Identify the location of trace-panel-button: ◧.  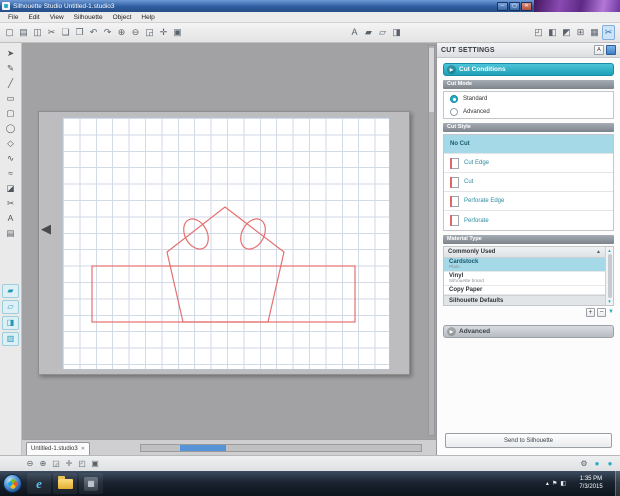
(552, 32).